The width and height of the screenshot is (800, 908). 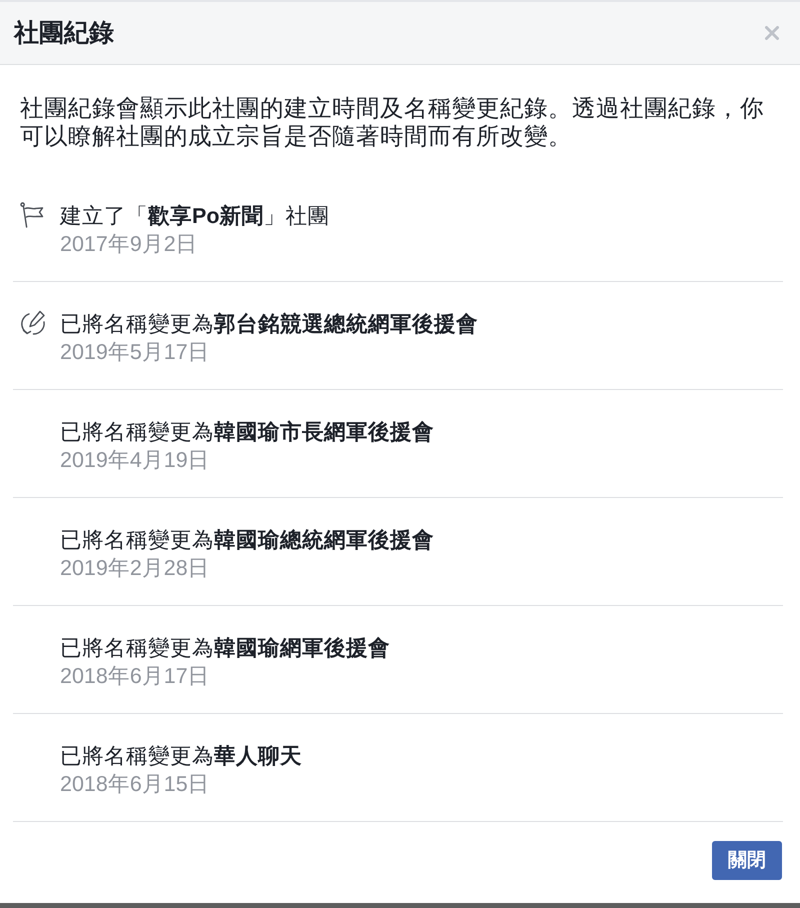 I want to click on history-entry-date: 2017年9月2日, so click(x=129, y=244).